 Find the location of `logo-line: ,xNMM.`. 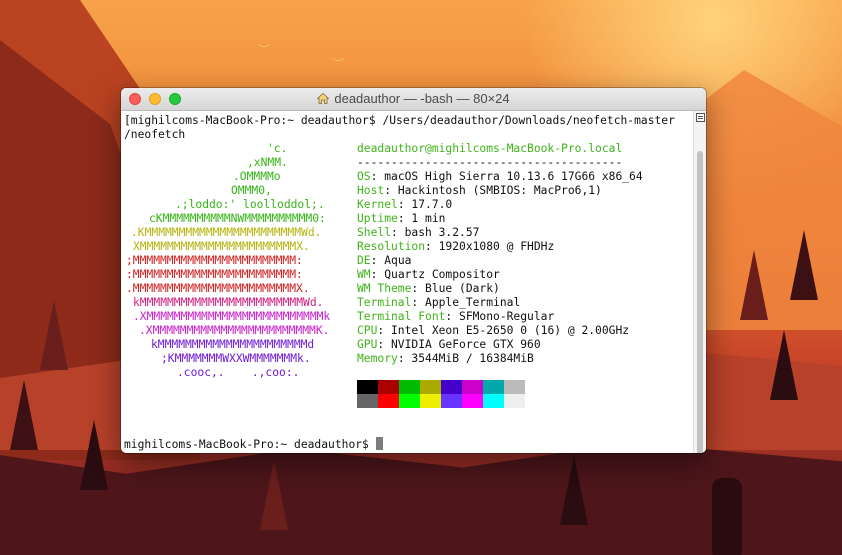

logo-line: ,xNMM. is located at coordinates (267, 162).